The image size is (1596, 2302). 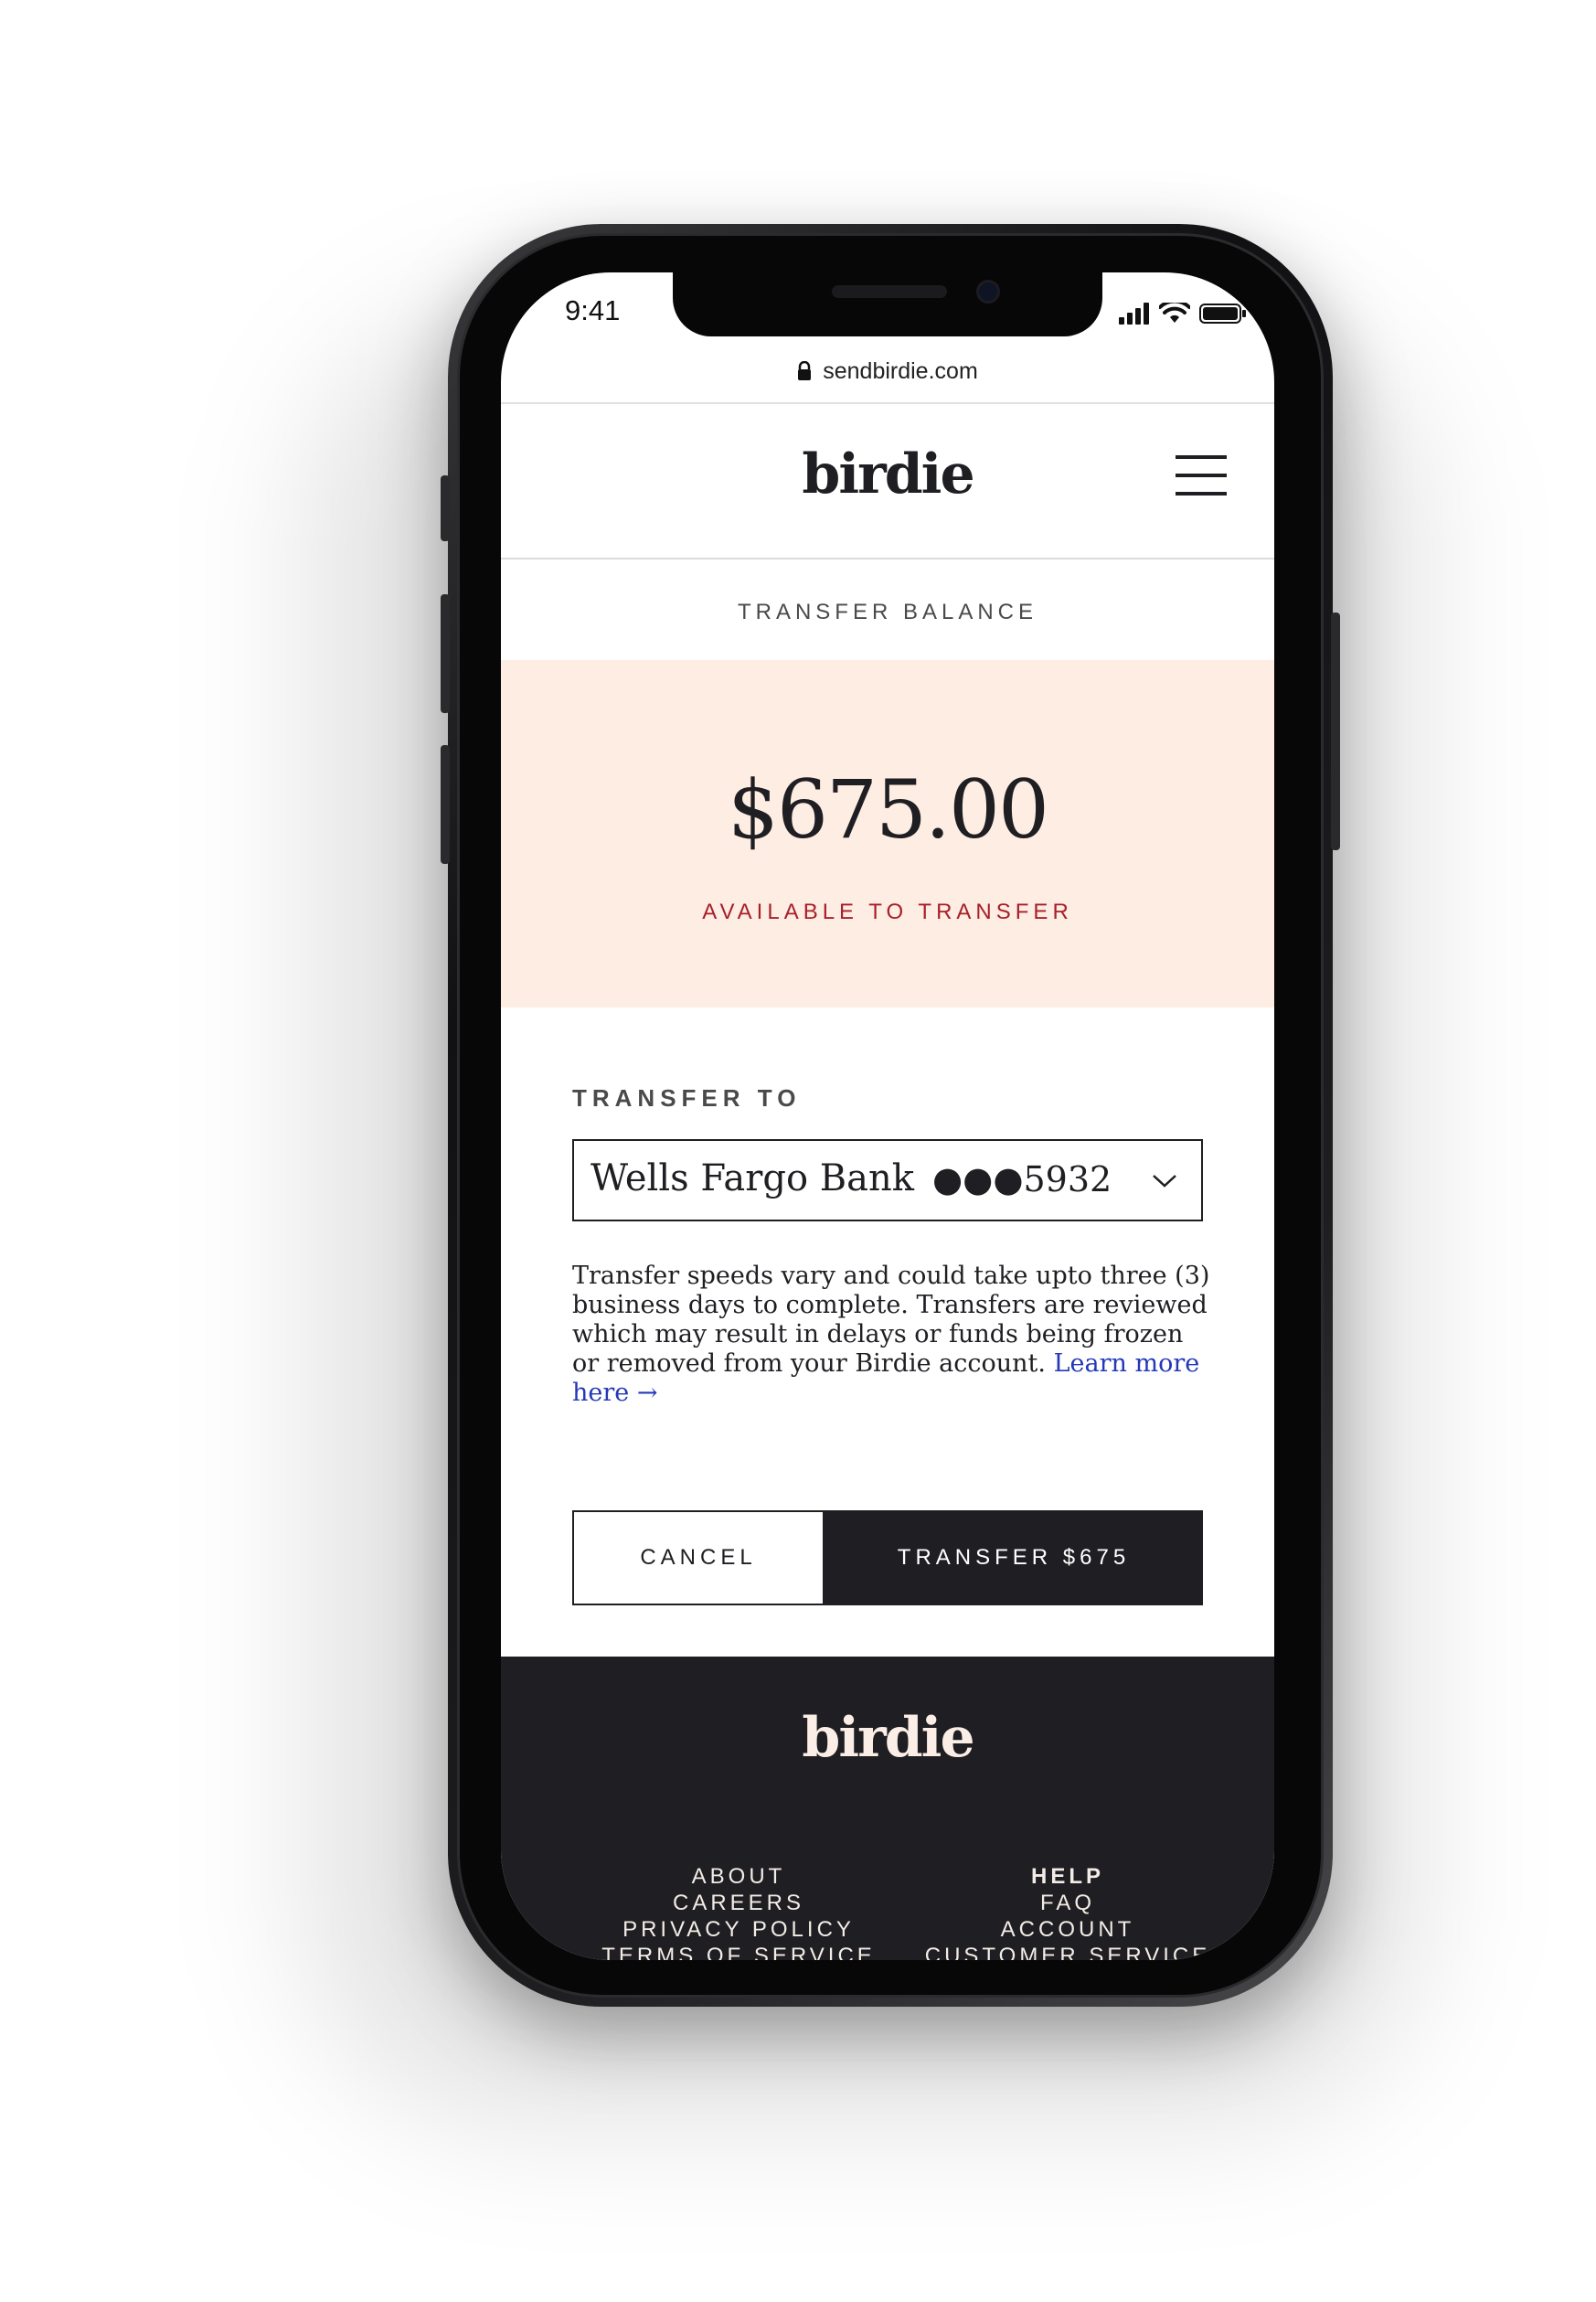 What do you see at coordinates (593, 310) in the screenshot?
I see `status-time: 9:41` at bounding box center [593, 310].